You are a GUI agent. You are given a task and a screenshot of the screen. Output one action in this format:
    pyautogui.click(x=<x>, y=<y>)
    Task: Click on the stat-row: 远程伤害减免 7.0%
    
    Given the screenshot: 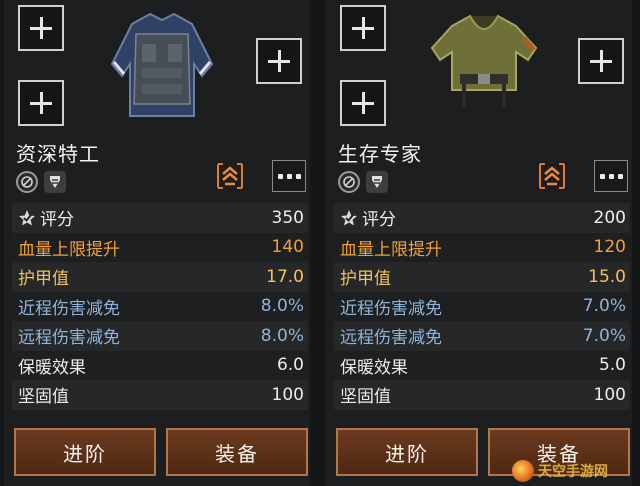 What is the action you would take?
    pyautogui.click(x=482, y=336)
    